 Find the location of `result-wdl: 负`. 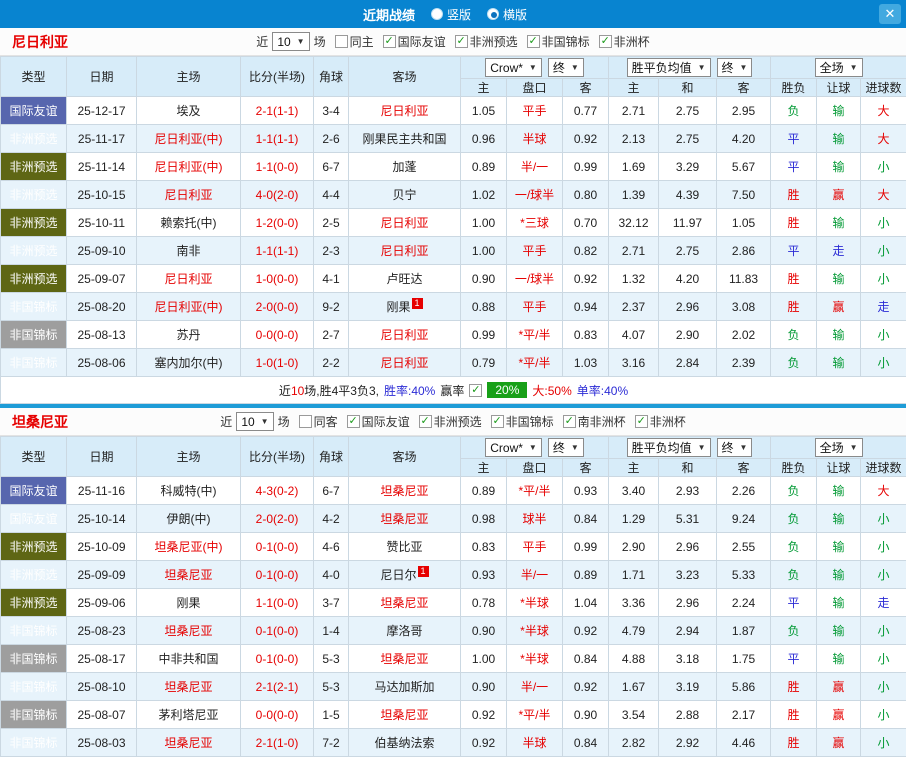

result-wdl: 负 is located at coordinates (794, 335).